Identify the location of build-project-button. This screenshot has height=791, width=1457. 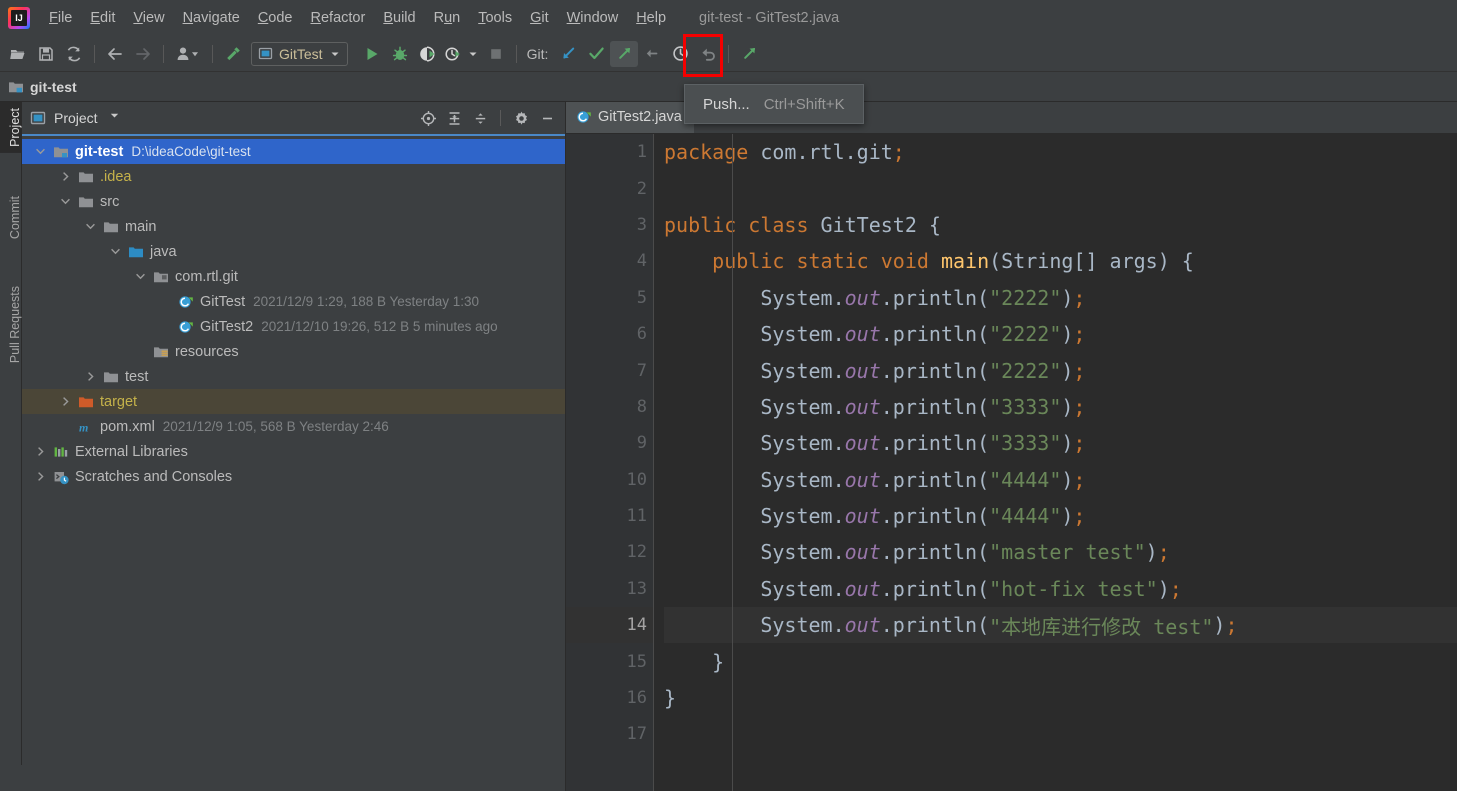
(233, 54).